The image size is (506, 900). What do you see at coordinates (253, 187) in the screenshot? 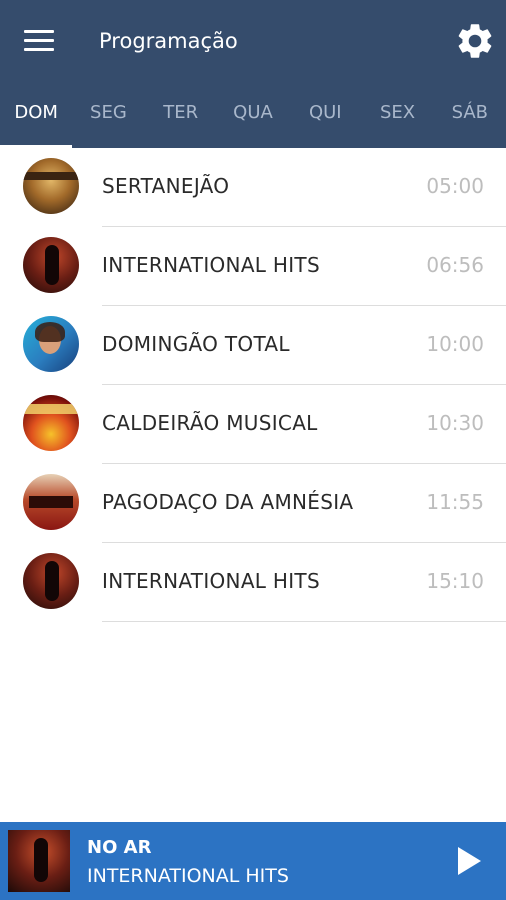
I see `list-item: SERTANEJÃO 05:00` at bounding box center [253, 187].